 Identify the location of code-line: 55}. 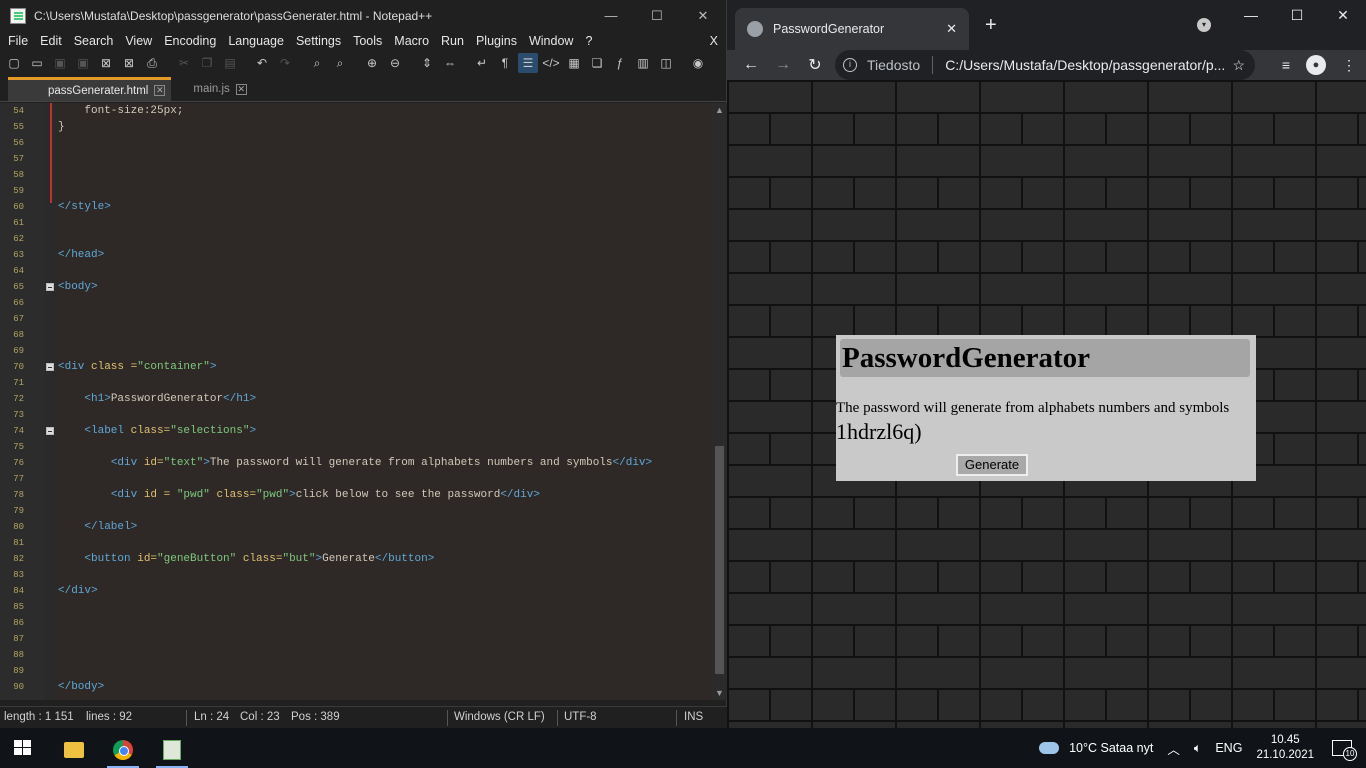
(356, 127).